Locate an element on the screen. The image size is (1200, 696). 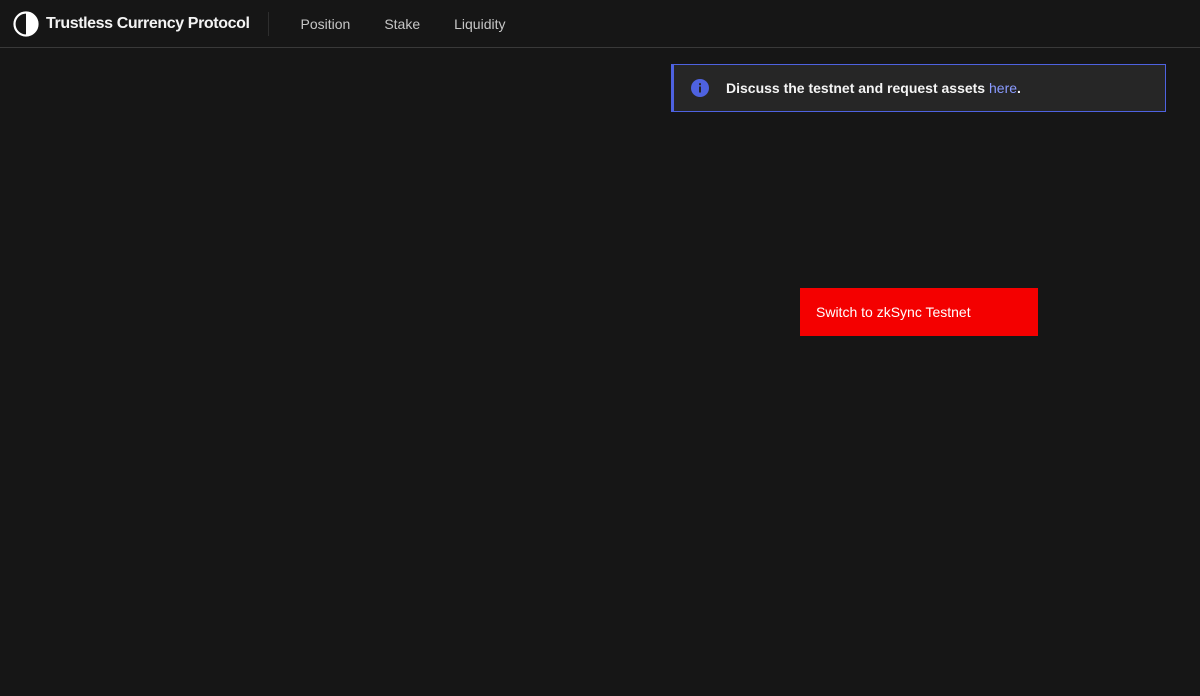
info-icon is located at coordinates (700, 88).